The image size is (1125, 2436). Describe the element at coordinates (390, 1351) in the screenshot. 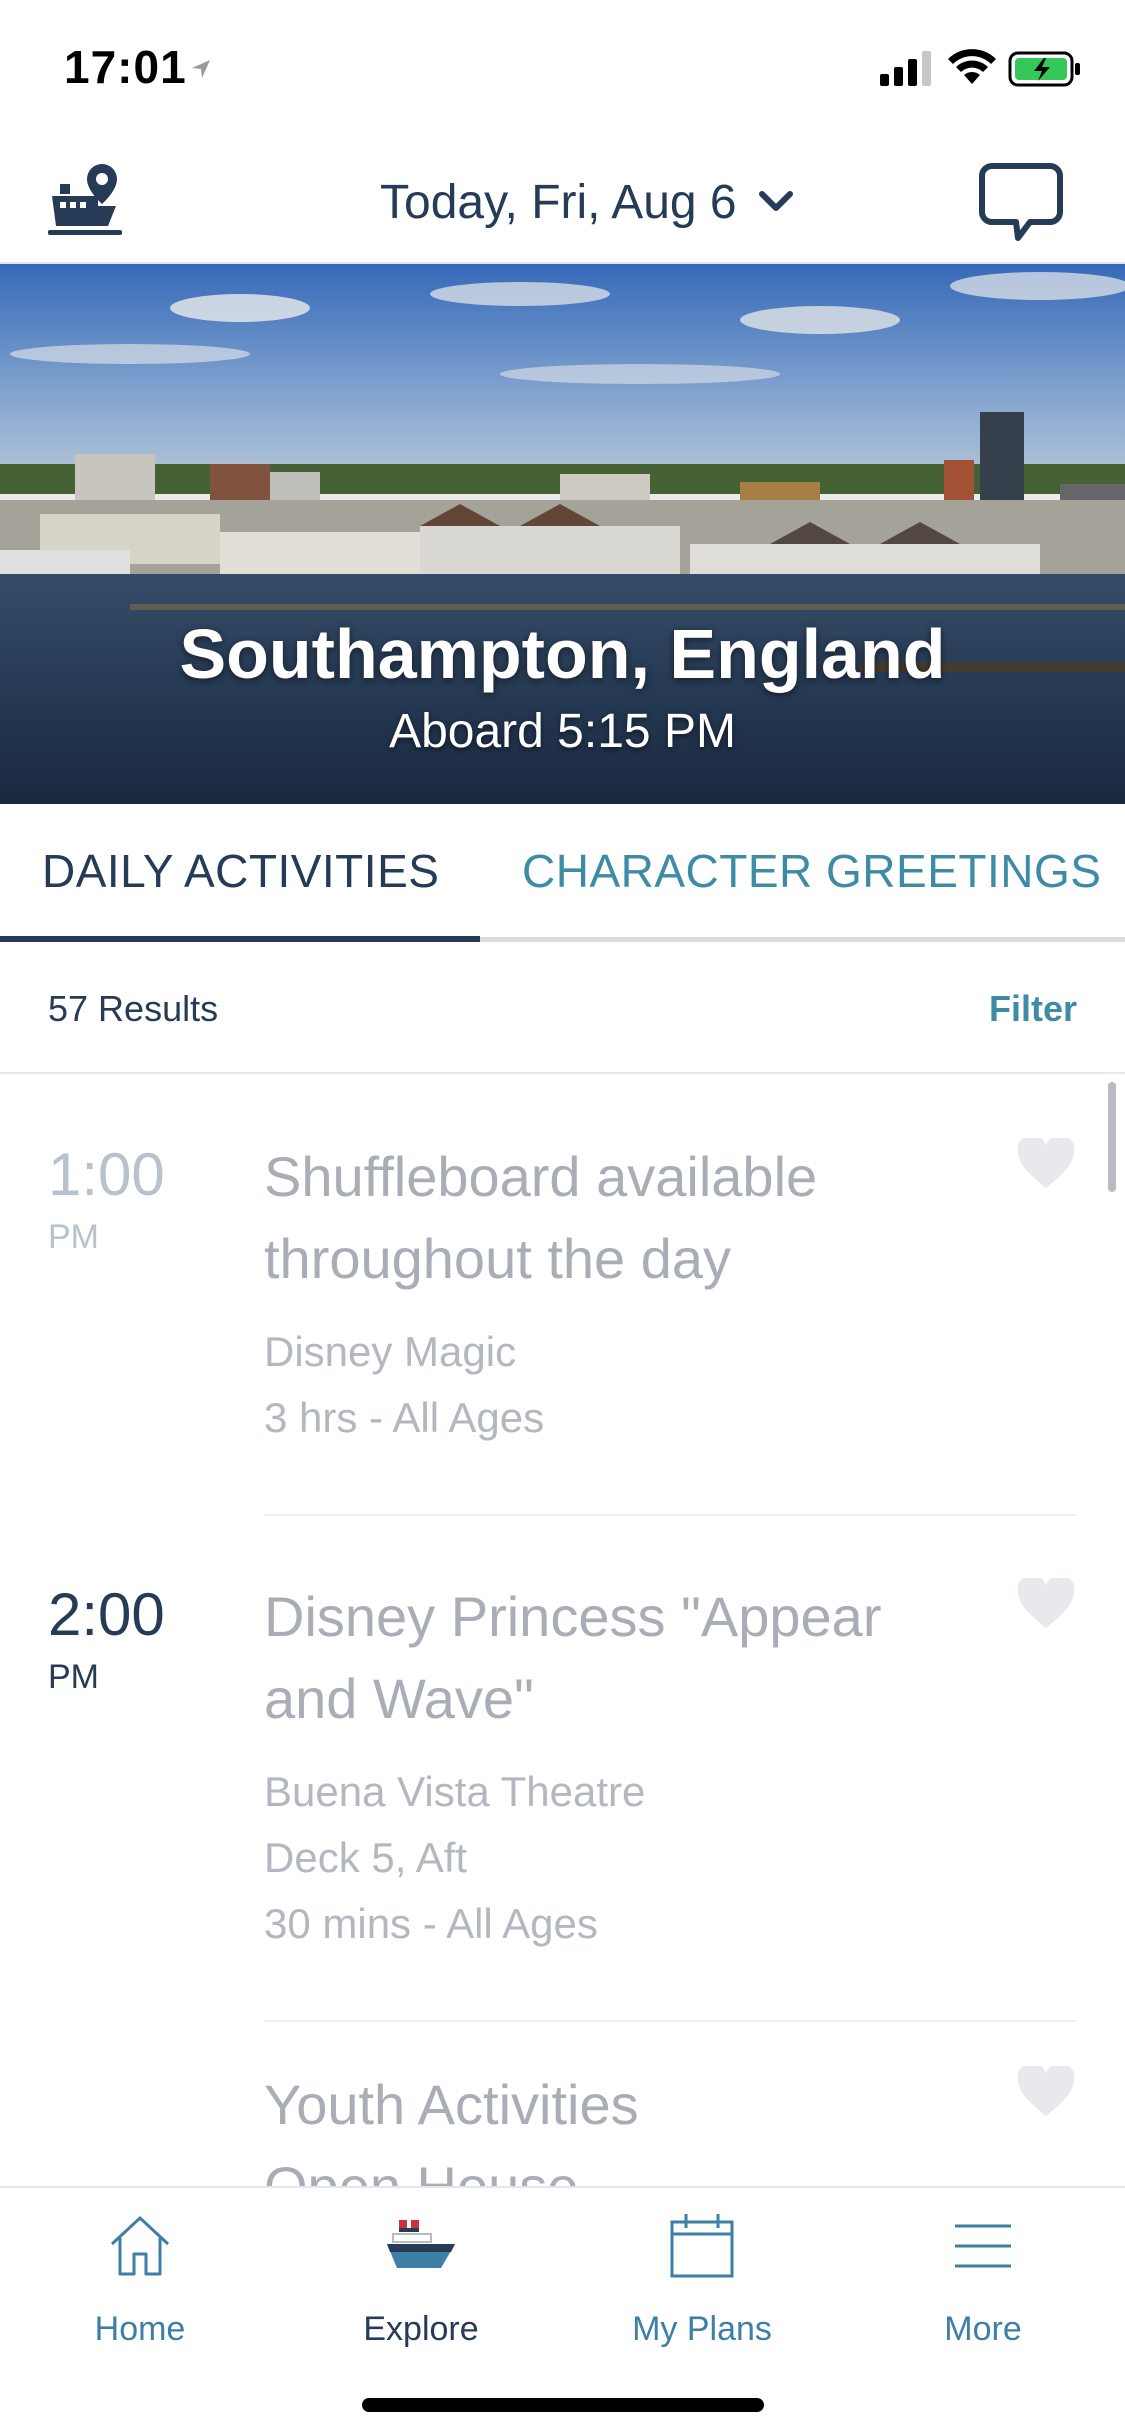

I see `activity-location: Disney Magic` at that location.